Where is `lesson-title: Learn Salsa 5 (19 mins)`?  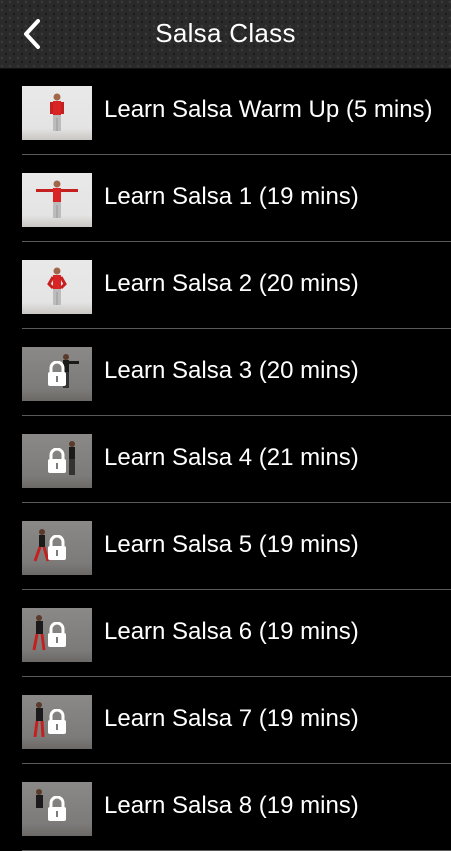
lesson-title: Learn Salsa 5 (19 mins) is located at coordinates (231, 544).